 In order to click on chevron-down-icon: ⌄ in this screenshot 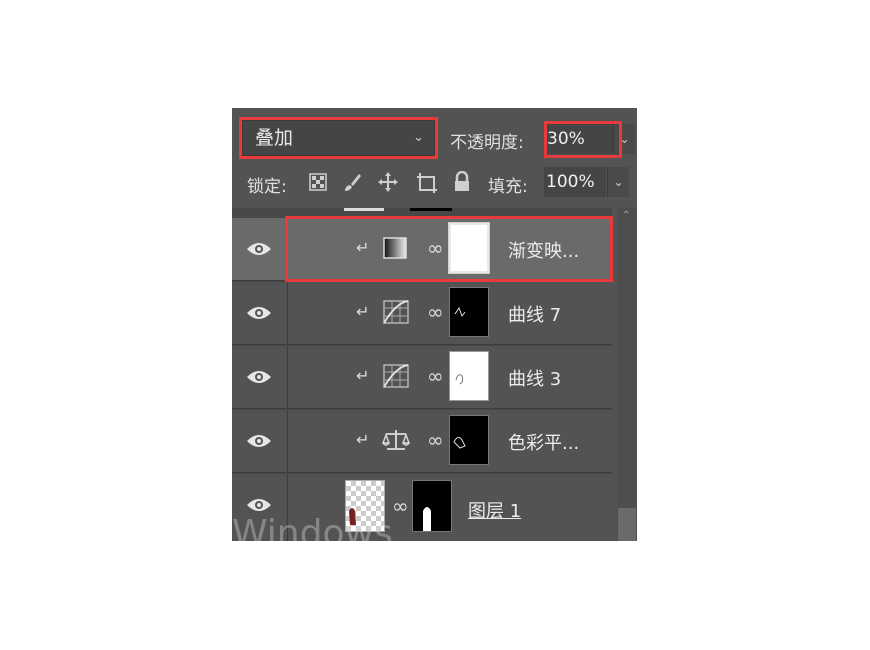, I will do `click(418, 137)`.